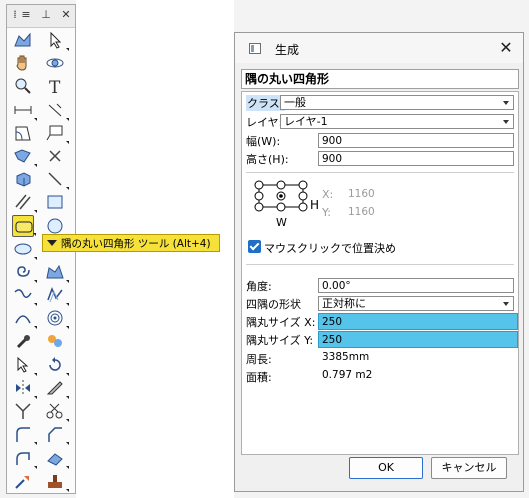  Describe the element at coordinates (24, 365) in the screenshot. I see `pointer-tool` at that location.